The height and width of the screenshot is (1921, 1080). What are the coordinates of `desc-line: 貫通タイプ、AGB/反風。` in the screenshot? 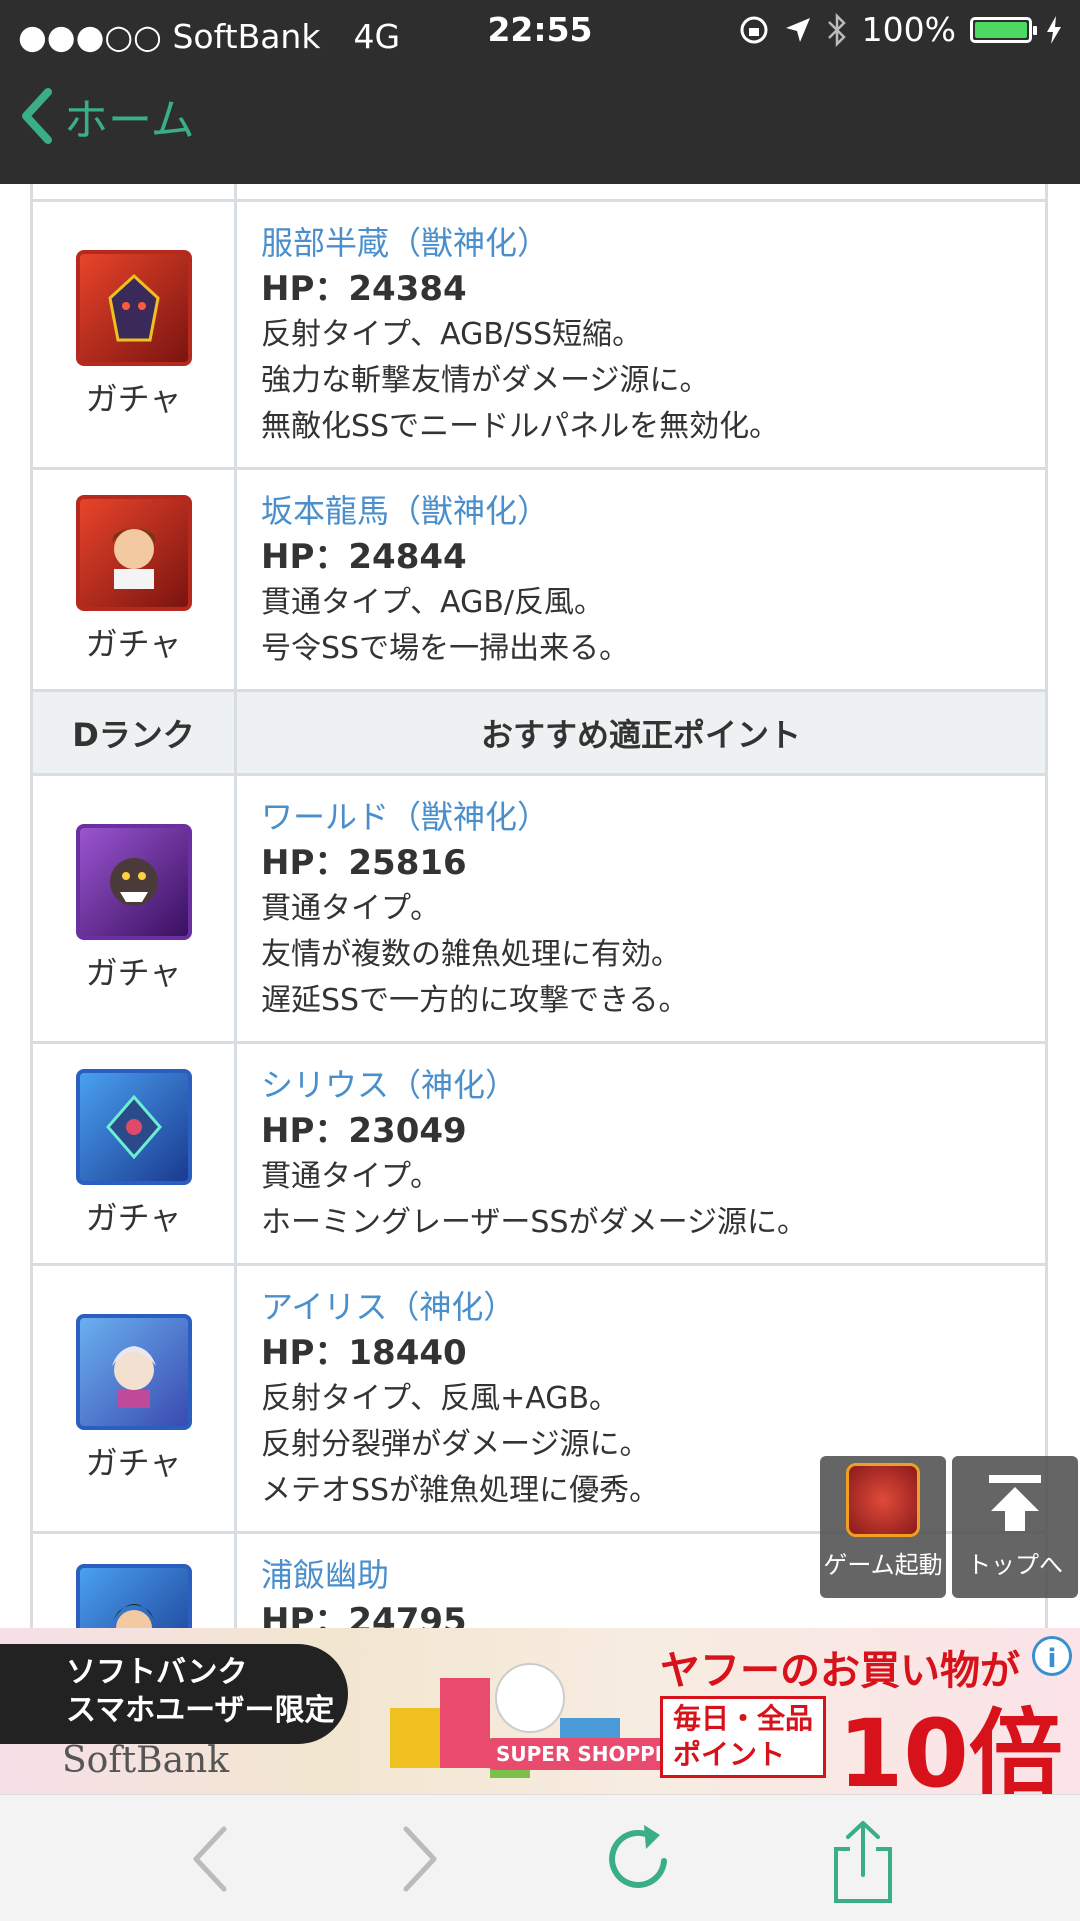 It's located at (433, 602).